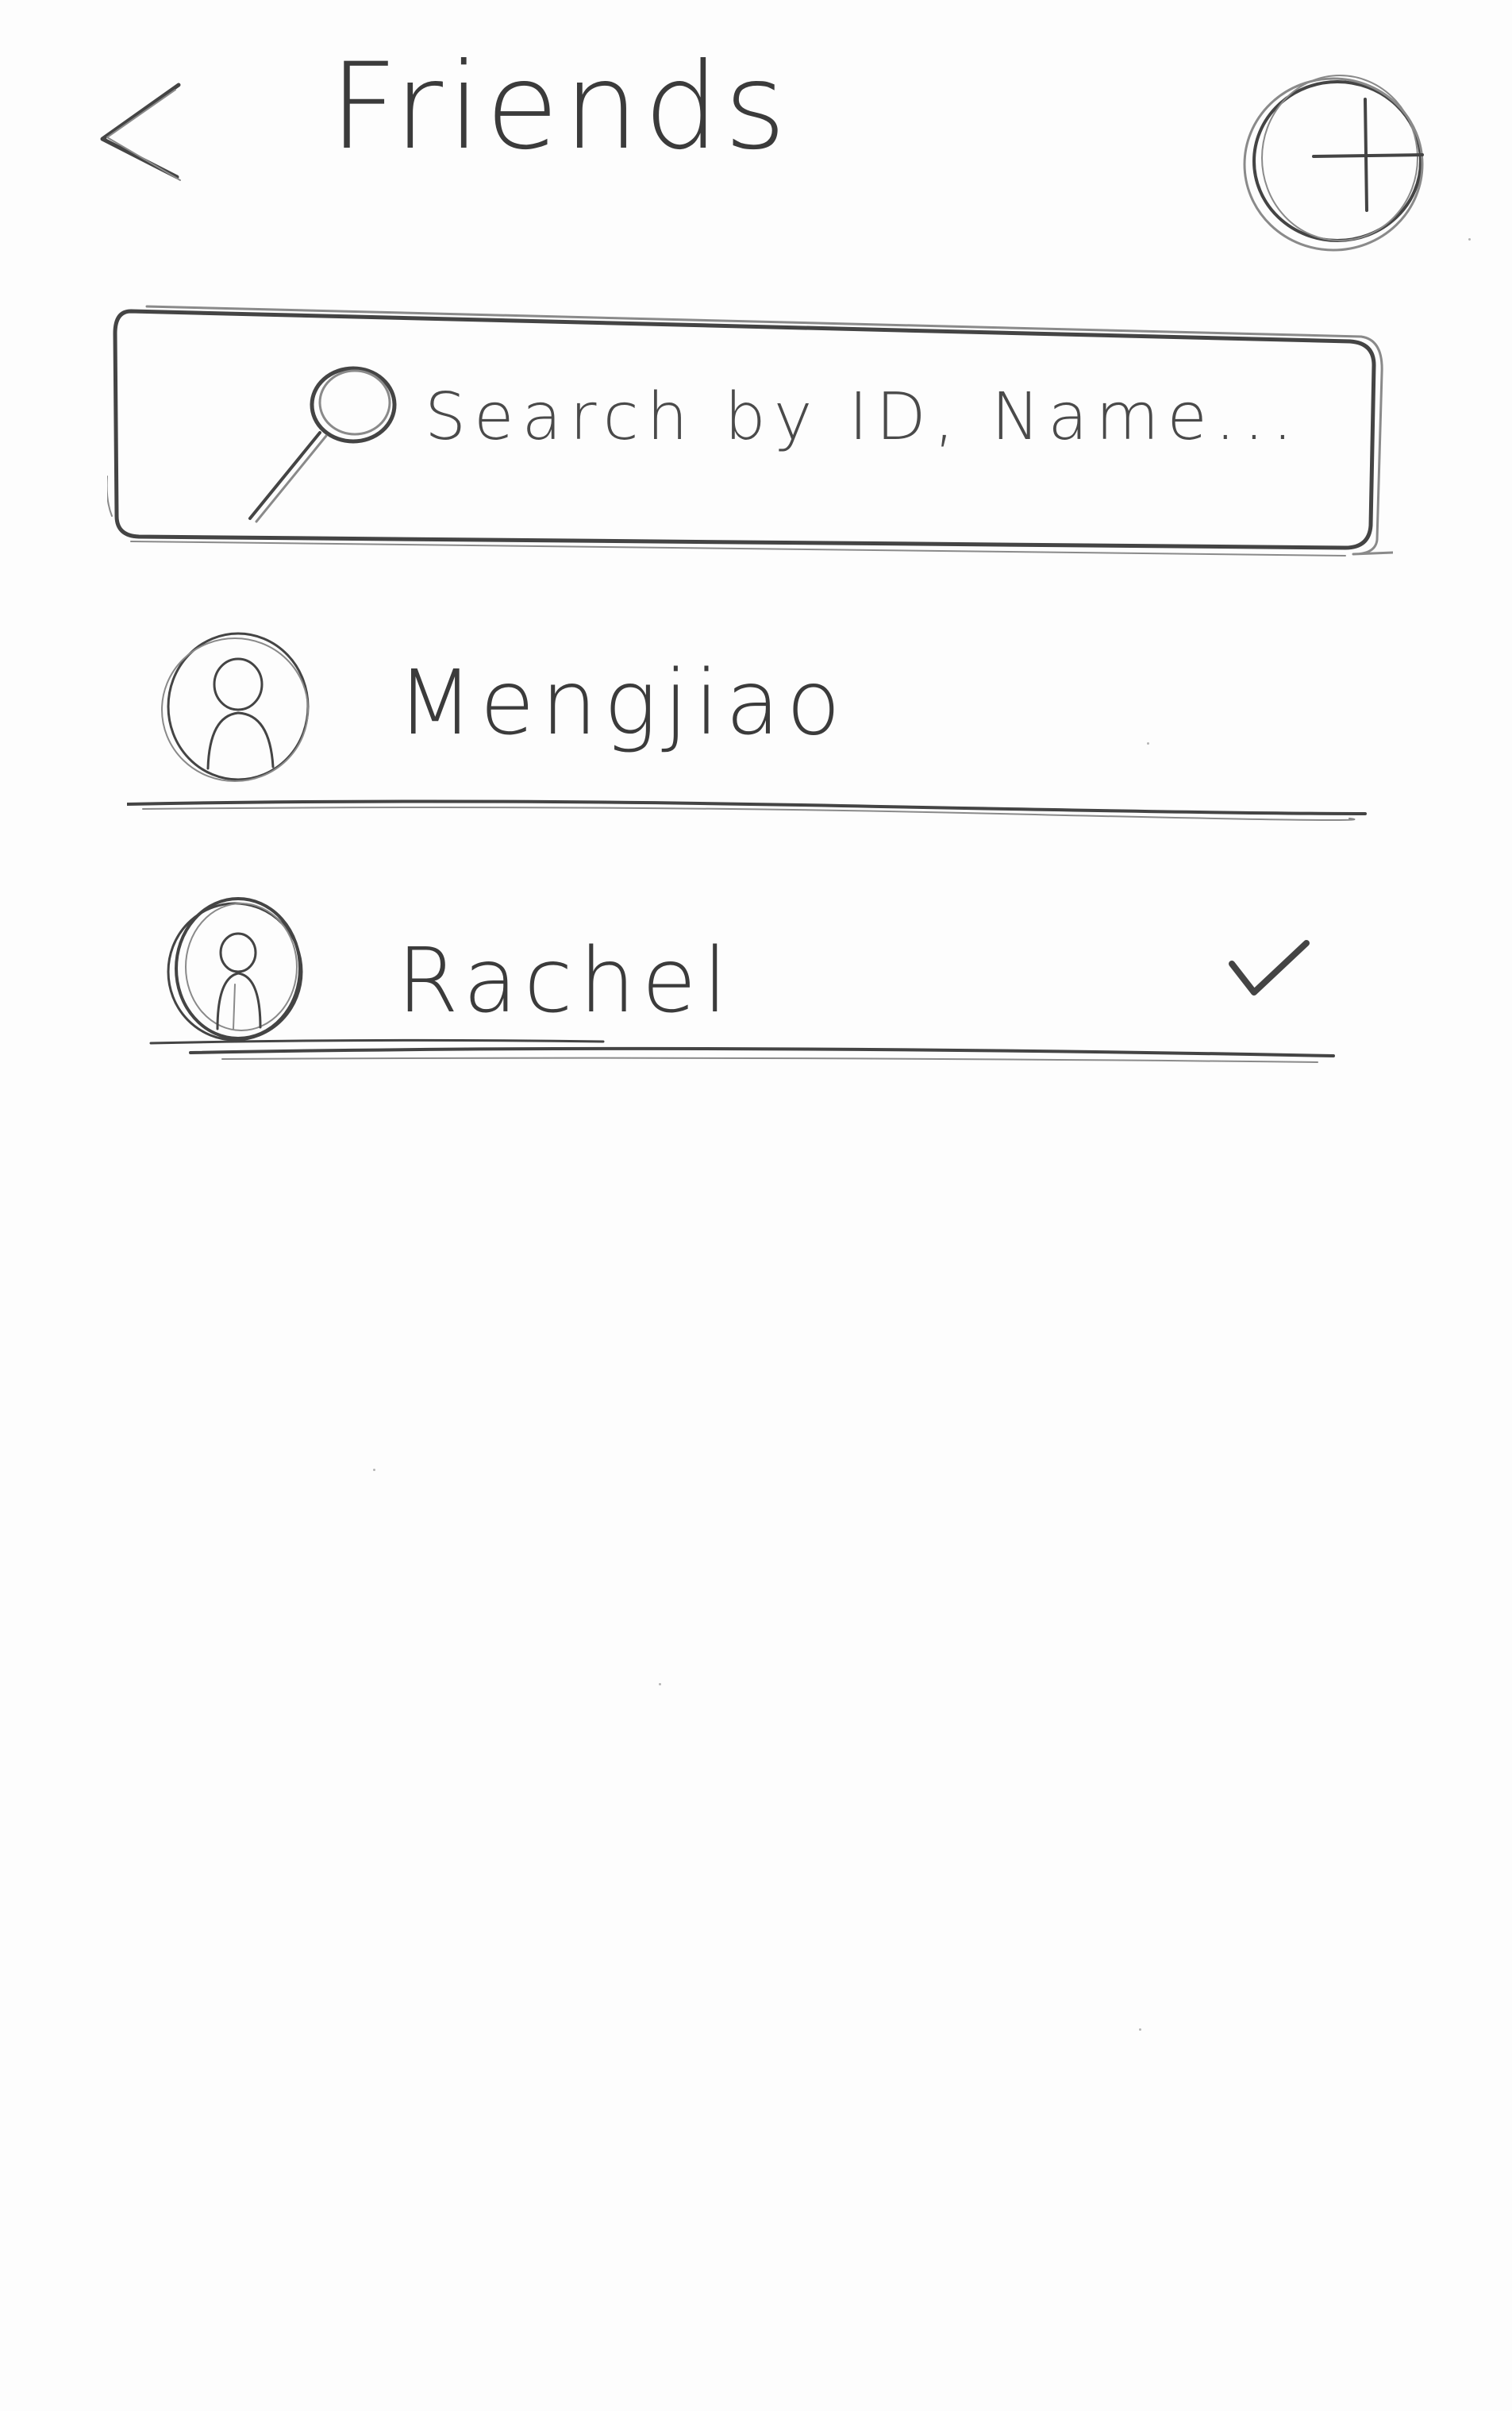 This screenshot has width=1512, height=2411. I want to click on list-item: Rachel, so click(754, 992).